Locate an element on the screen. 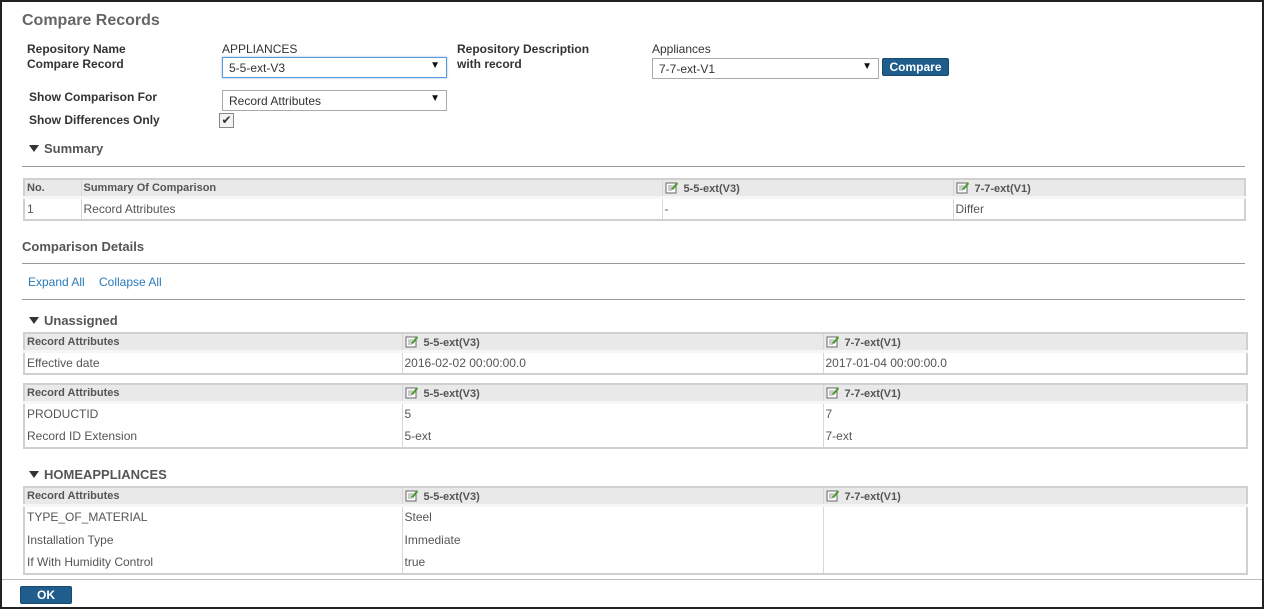 The height and width of the screenshot is (609, 1264). table-cell: TYPE_OF_MATERIAL is located at coordinates (87, 517).